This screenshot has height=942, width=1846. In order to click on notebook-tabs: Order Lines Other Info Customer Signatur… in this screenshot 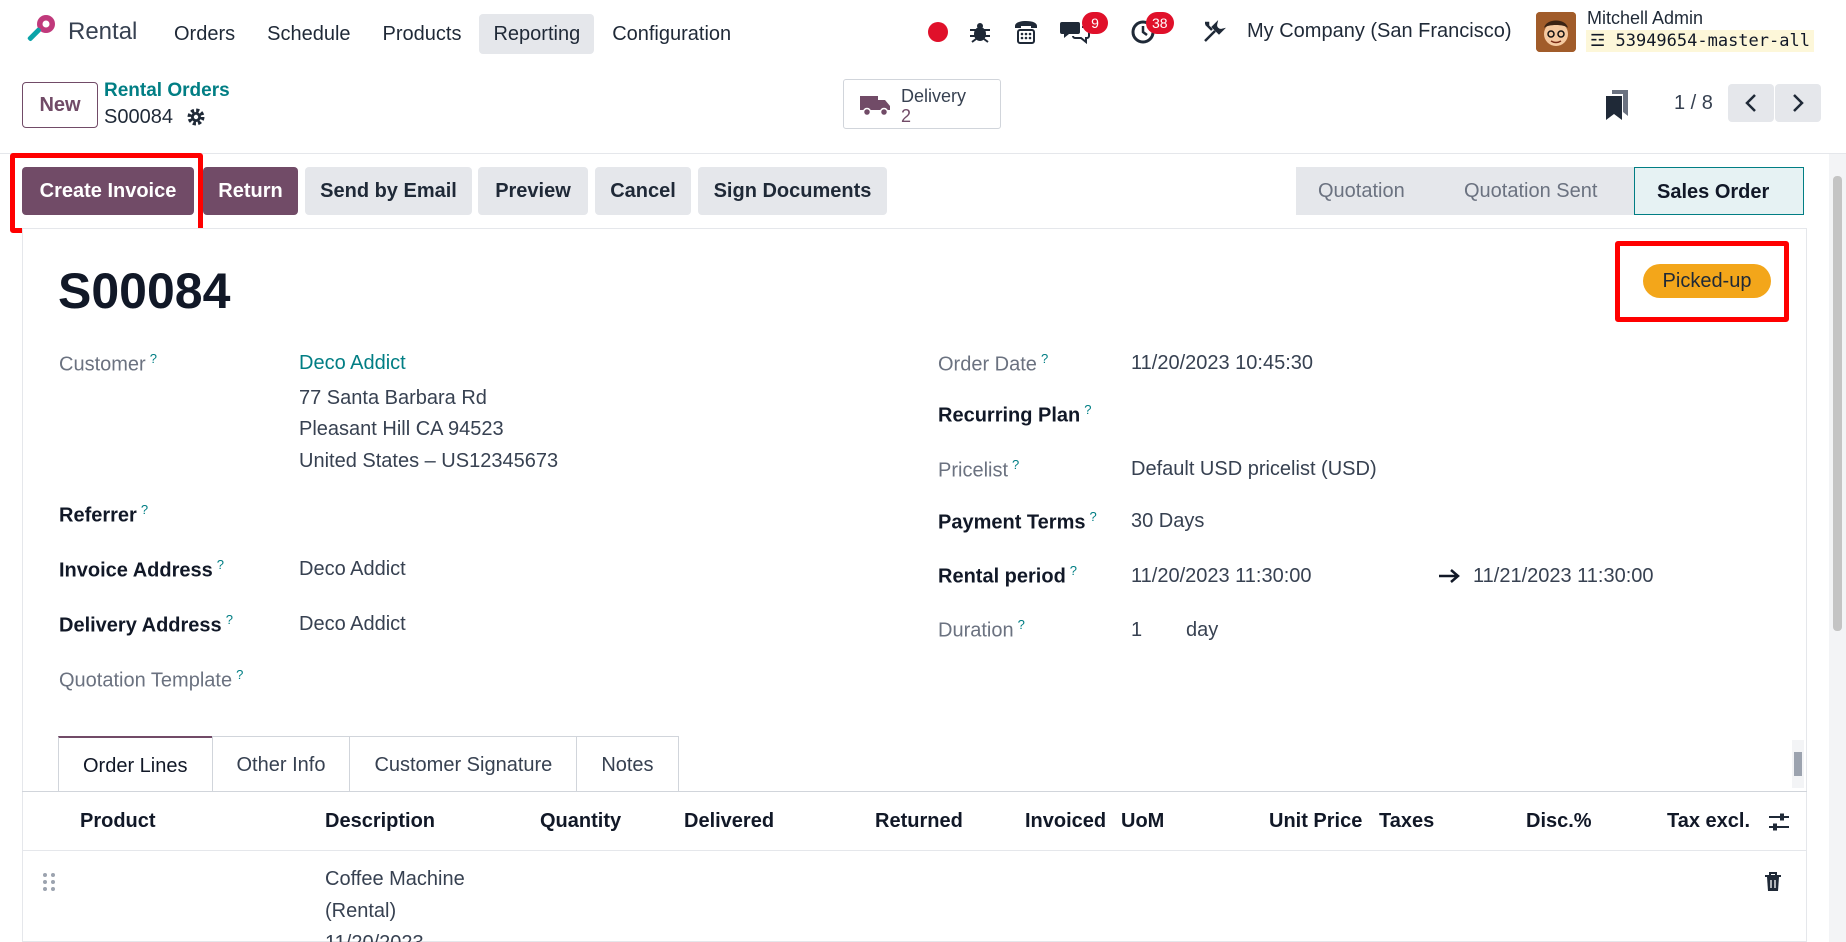, I will do `click(368, 764)`.